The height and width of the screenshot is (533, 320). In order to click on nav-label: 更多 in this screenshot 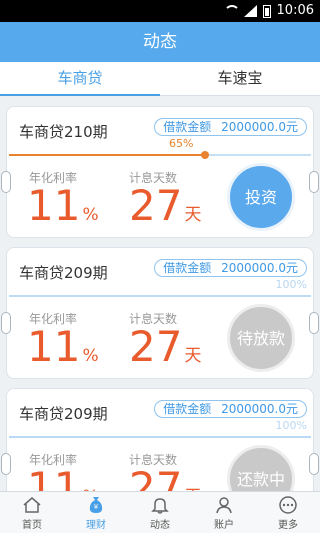, I will do `click(288, 525)`.